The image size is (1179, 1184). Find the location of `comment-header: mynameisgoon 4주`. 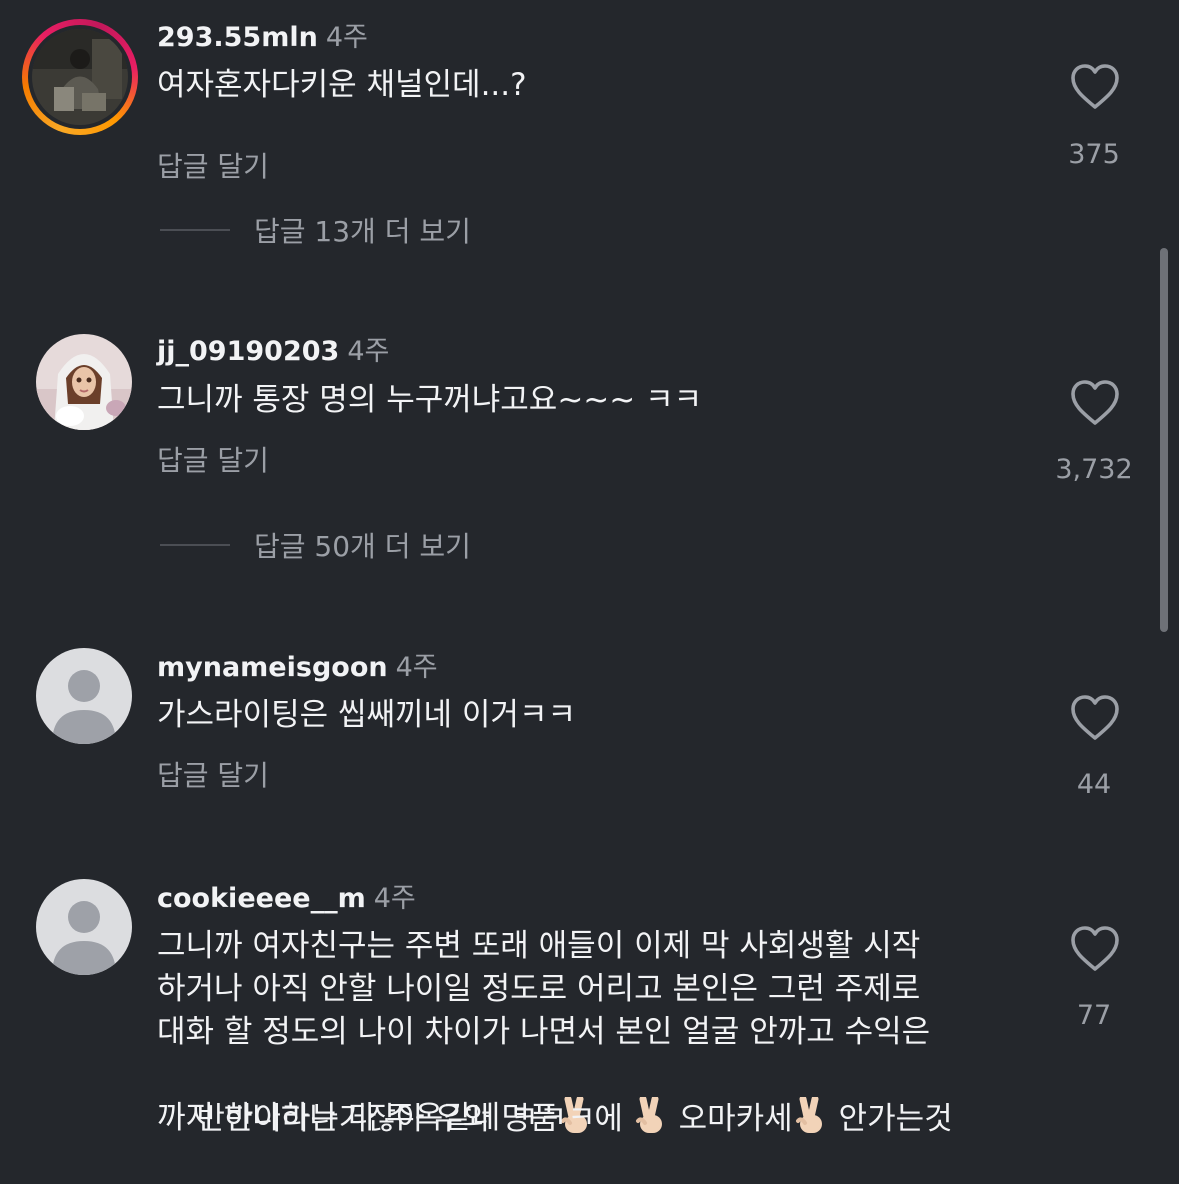

comment-header: mynameisgoon 4주 is located at coordinates (297, 668).